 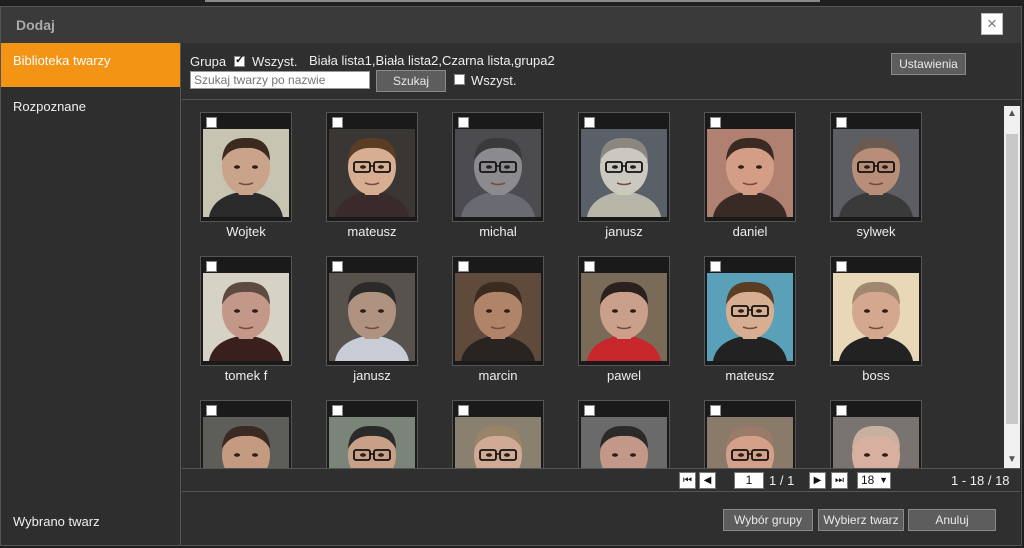 I want to click on search-all-checkbox, so click(x=459, y=79).